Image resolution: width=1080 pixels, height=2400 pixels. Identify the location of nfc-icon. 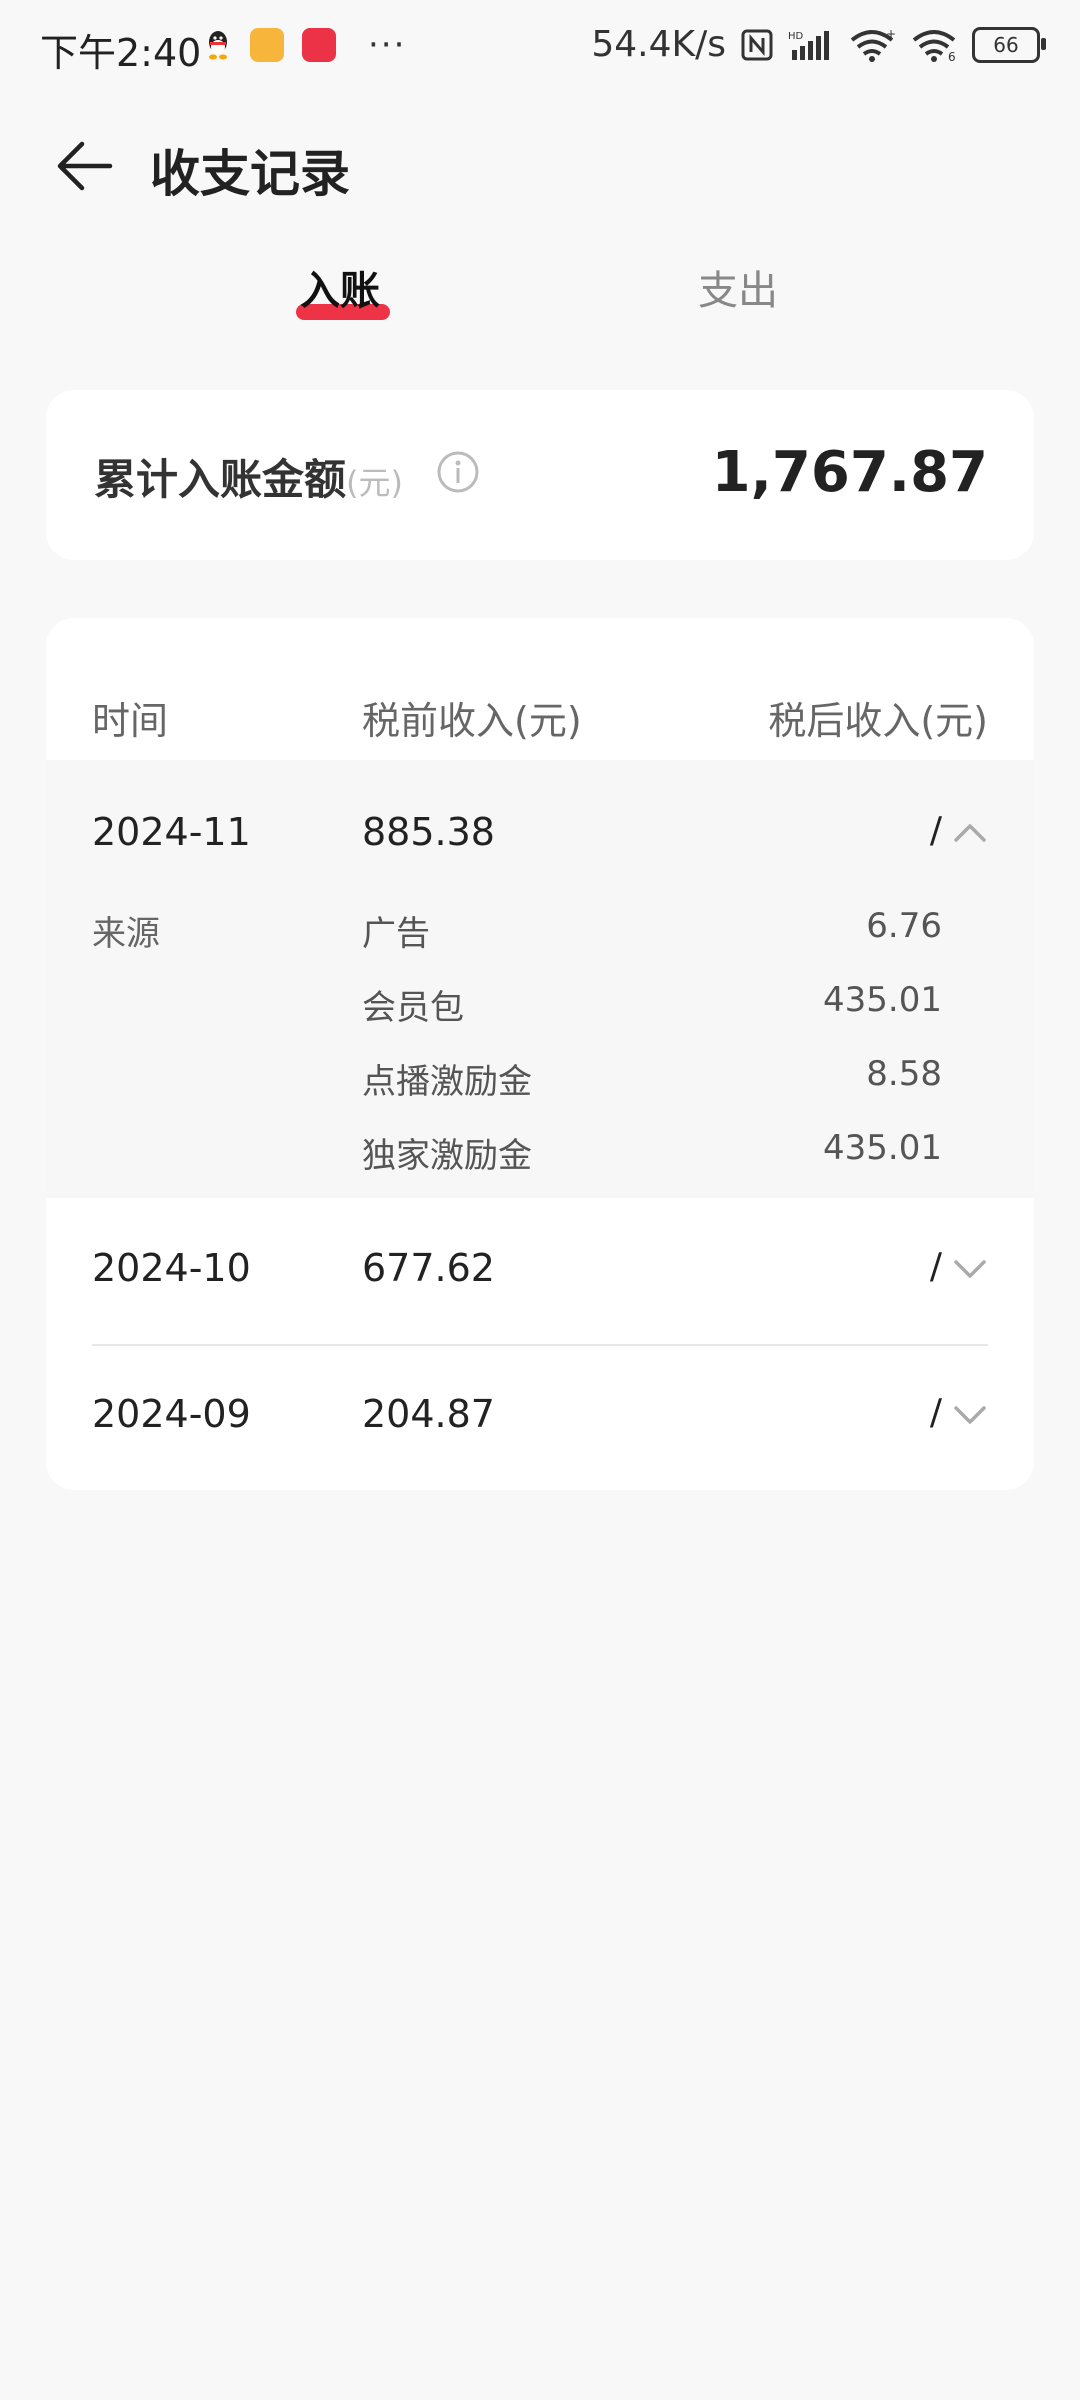
(757, 44).